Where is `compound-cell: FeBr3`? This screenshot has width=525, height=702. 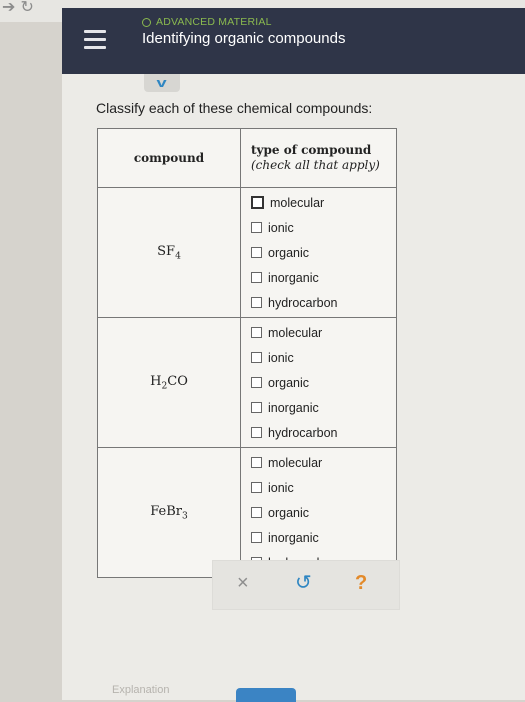
compound-cell: FeBr3 is located at coordinates (169, 512).